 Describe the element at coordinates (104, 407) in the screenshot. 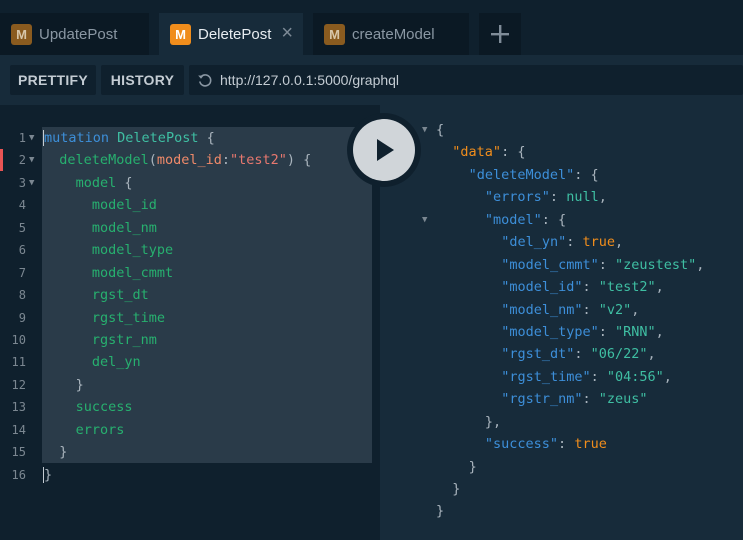

I see `code-text: success` at that location.